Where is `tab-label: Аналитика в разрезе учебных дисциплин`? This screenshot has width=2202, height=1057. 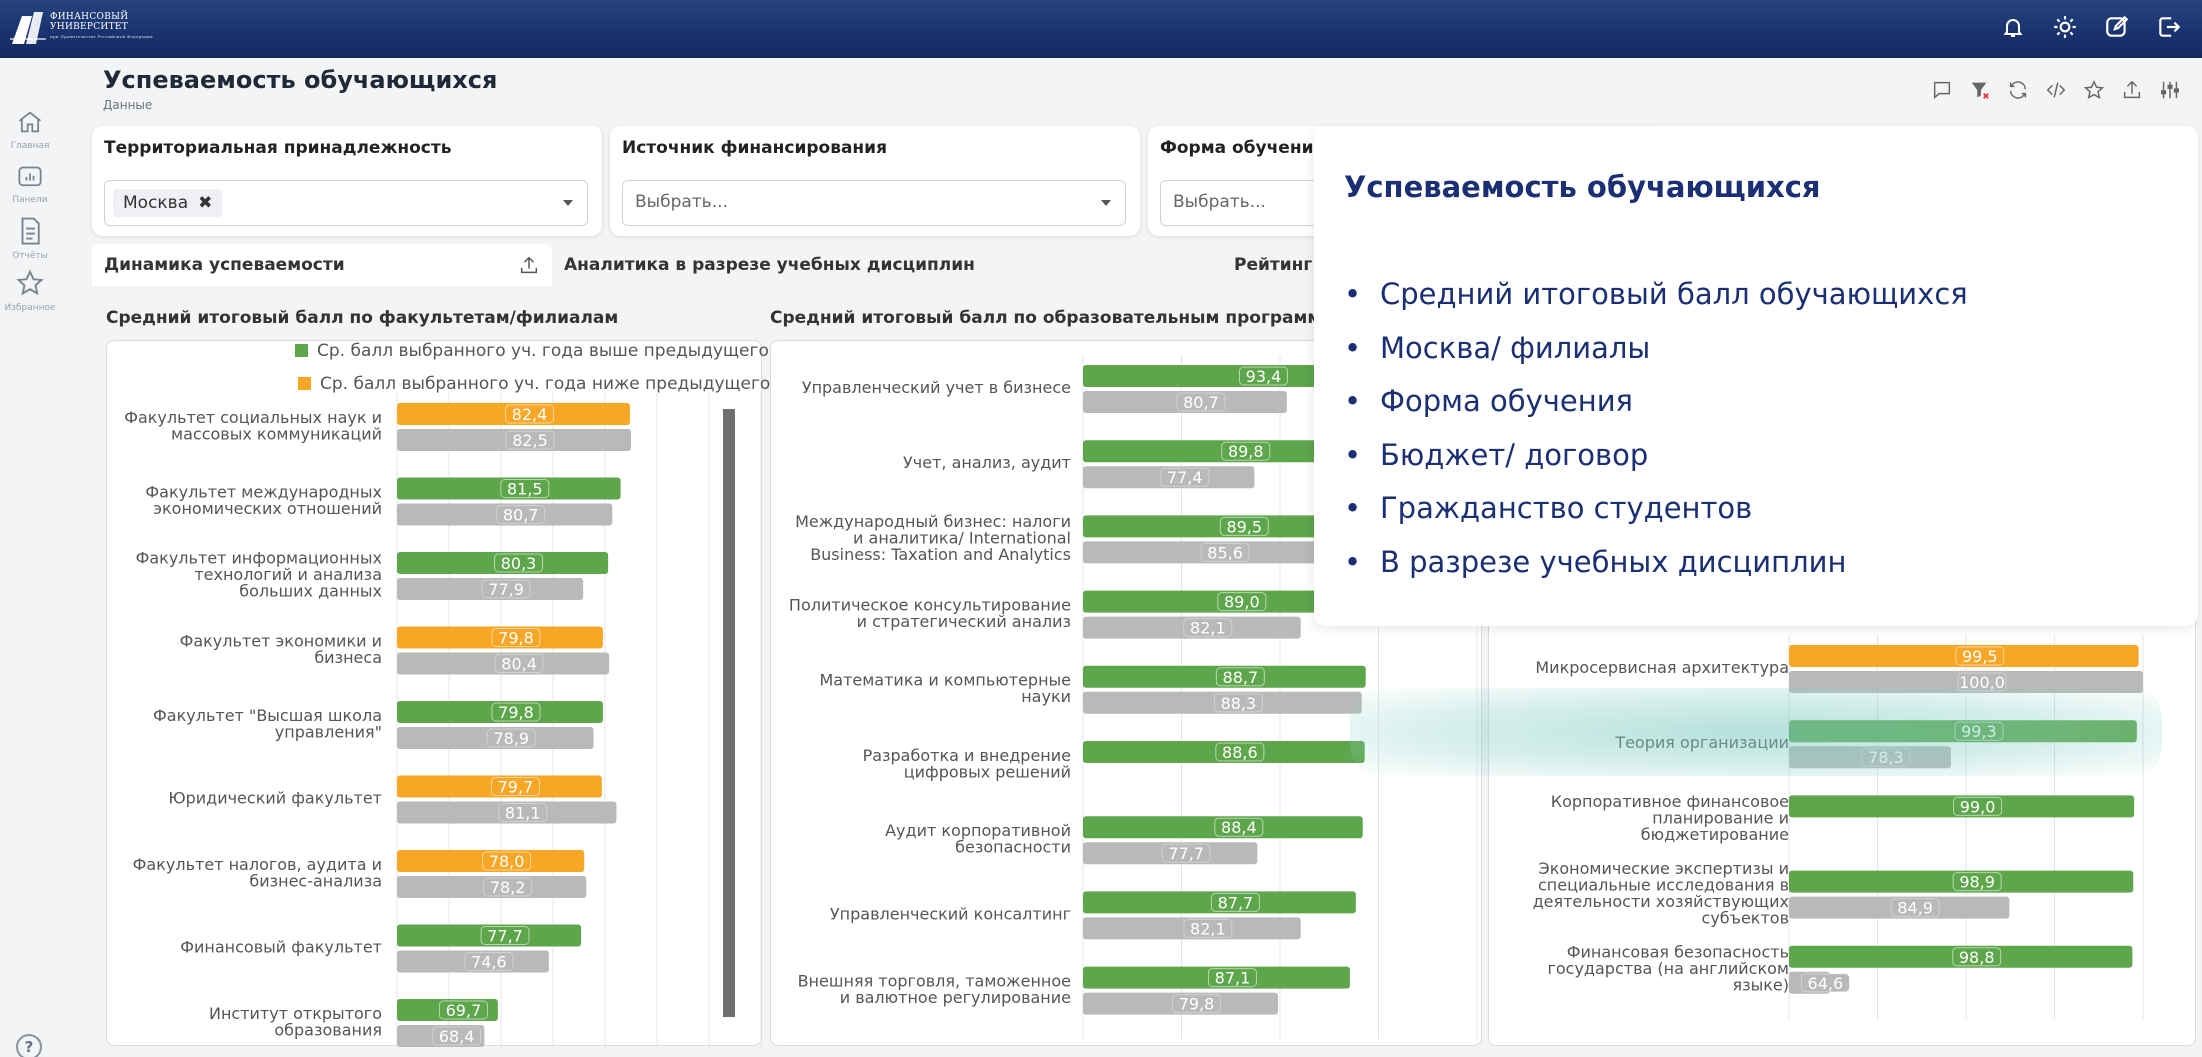
tab-label: Аналитика в разрезе учебных дисциплин is located at coordinates (769, 265).